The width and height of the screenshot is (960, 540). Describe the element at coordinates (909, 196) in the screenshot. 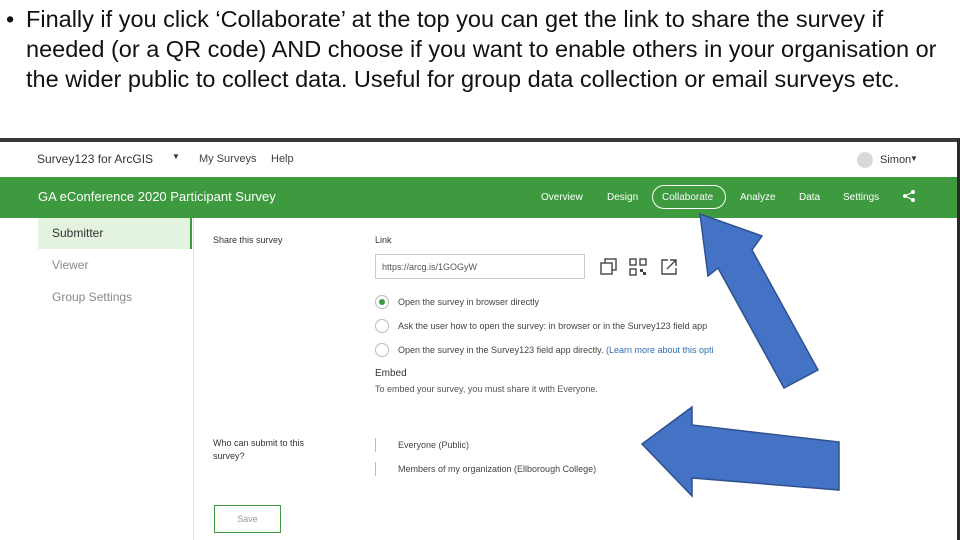

I see `share-icon` at that location.